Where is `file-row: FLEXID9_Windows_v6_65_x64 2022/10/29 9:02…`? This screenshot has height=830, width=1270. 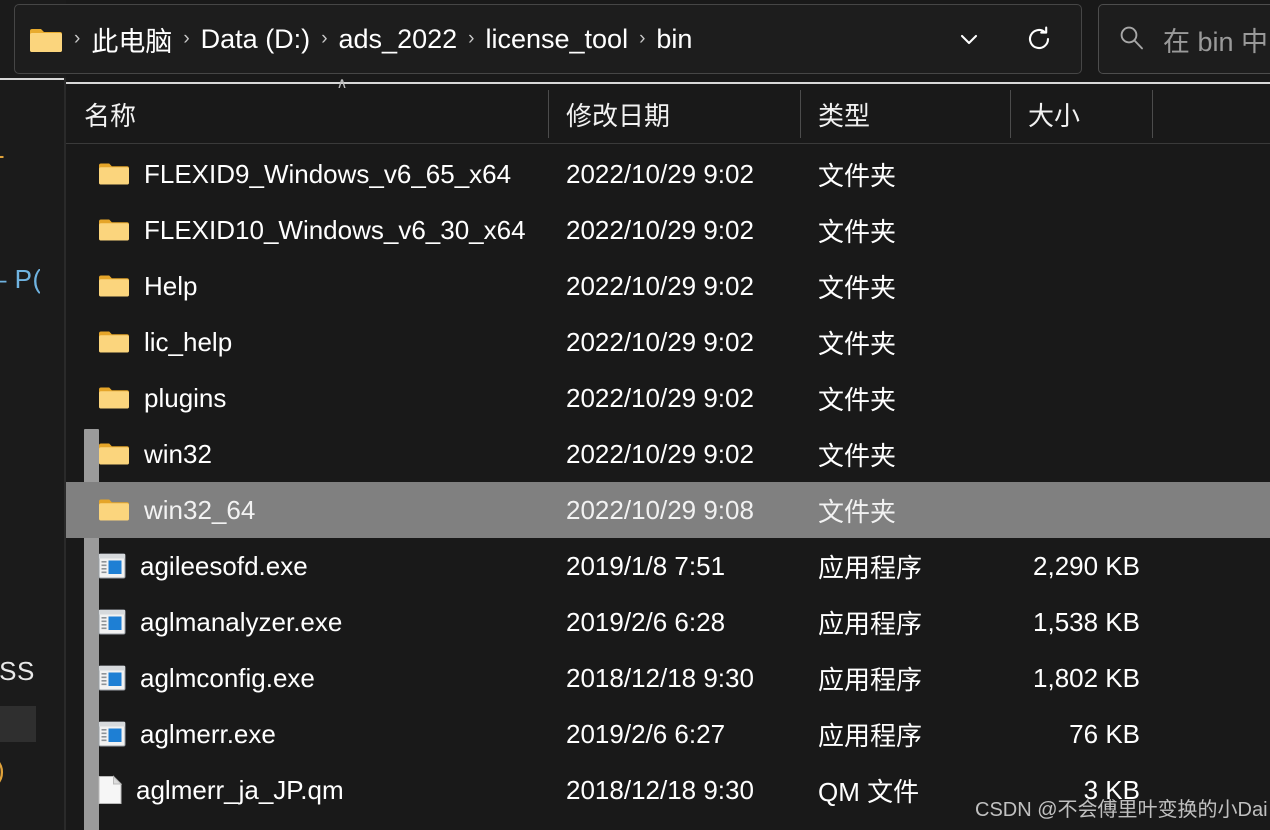 file-row: FLEXID9_Windows_v6_65_x64 2022/10/29 9:02… is located at coordinates (668, 174).